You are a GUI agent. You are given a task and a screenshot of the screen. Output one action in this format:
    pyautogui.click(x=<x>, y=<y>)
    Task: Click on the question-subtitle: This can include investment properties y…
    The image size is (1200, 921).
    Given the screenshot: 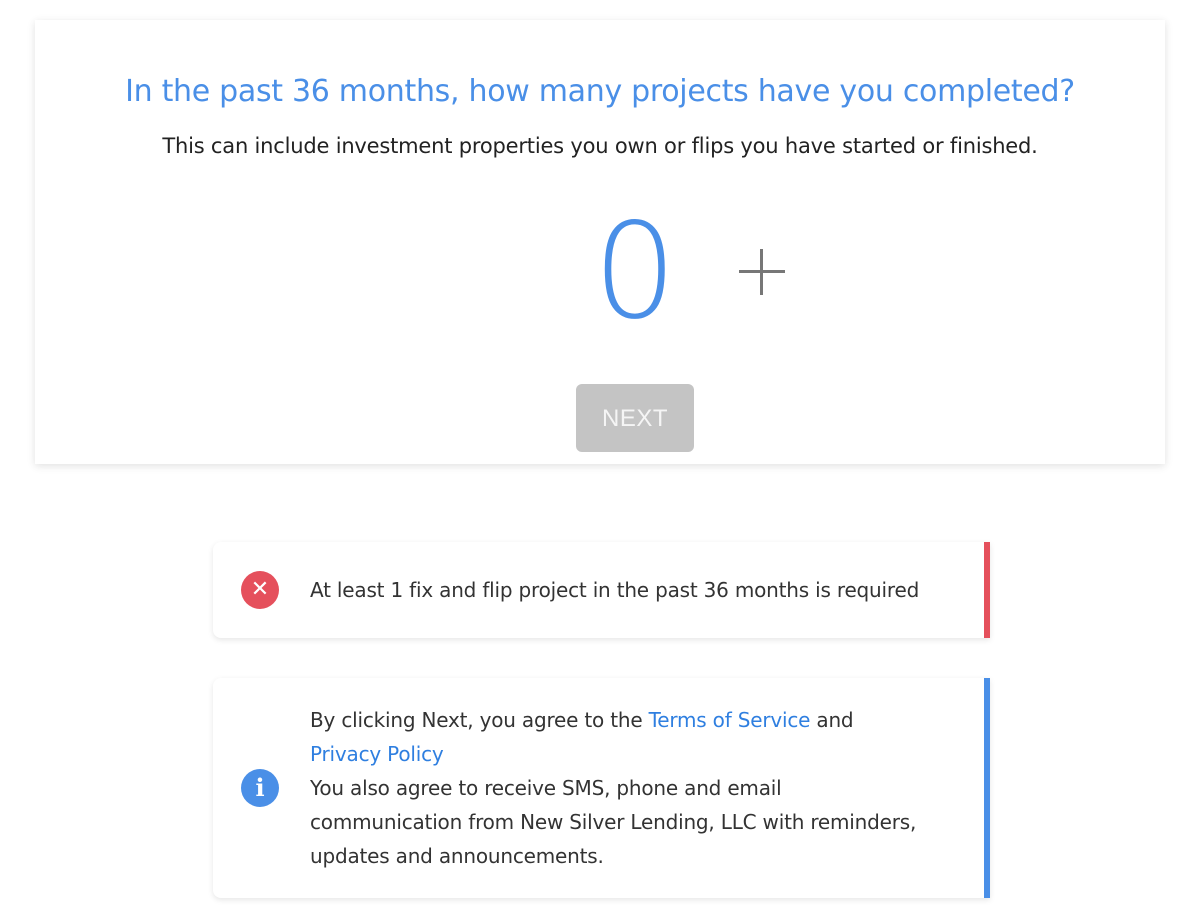 What is the action you would take?
    pyautogui.click(x=600, y=146)
    